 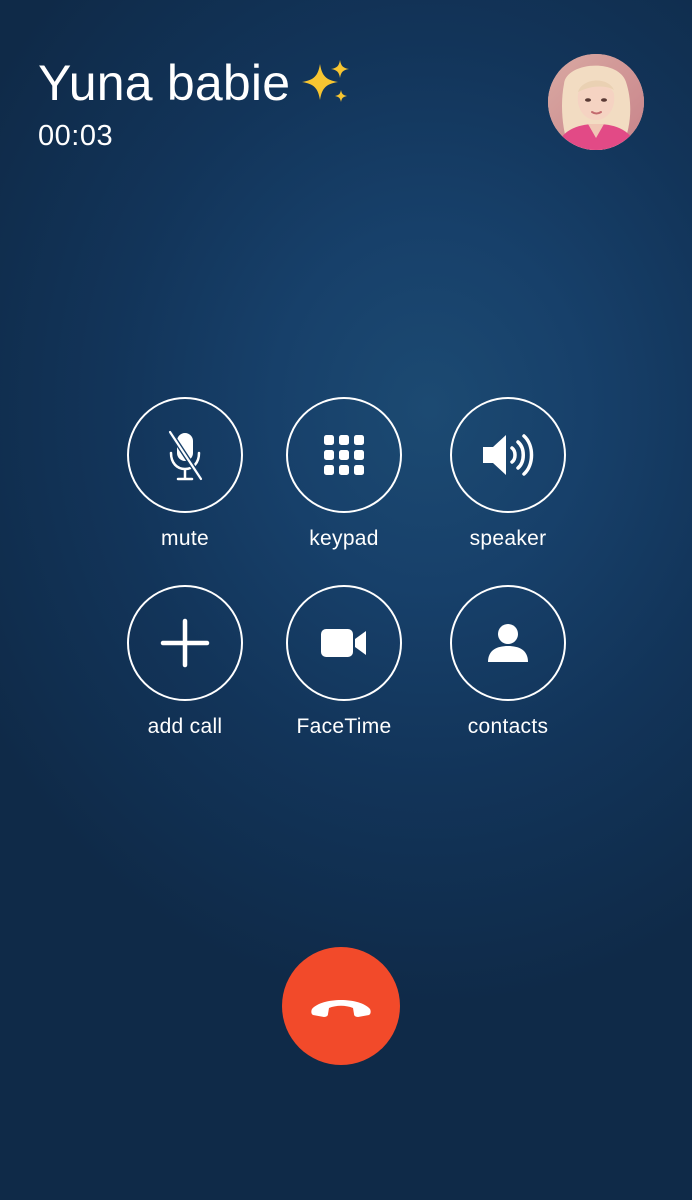 I want to click on speaker-button: speaker, so click(x=508, y=474).